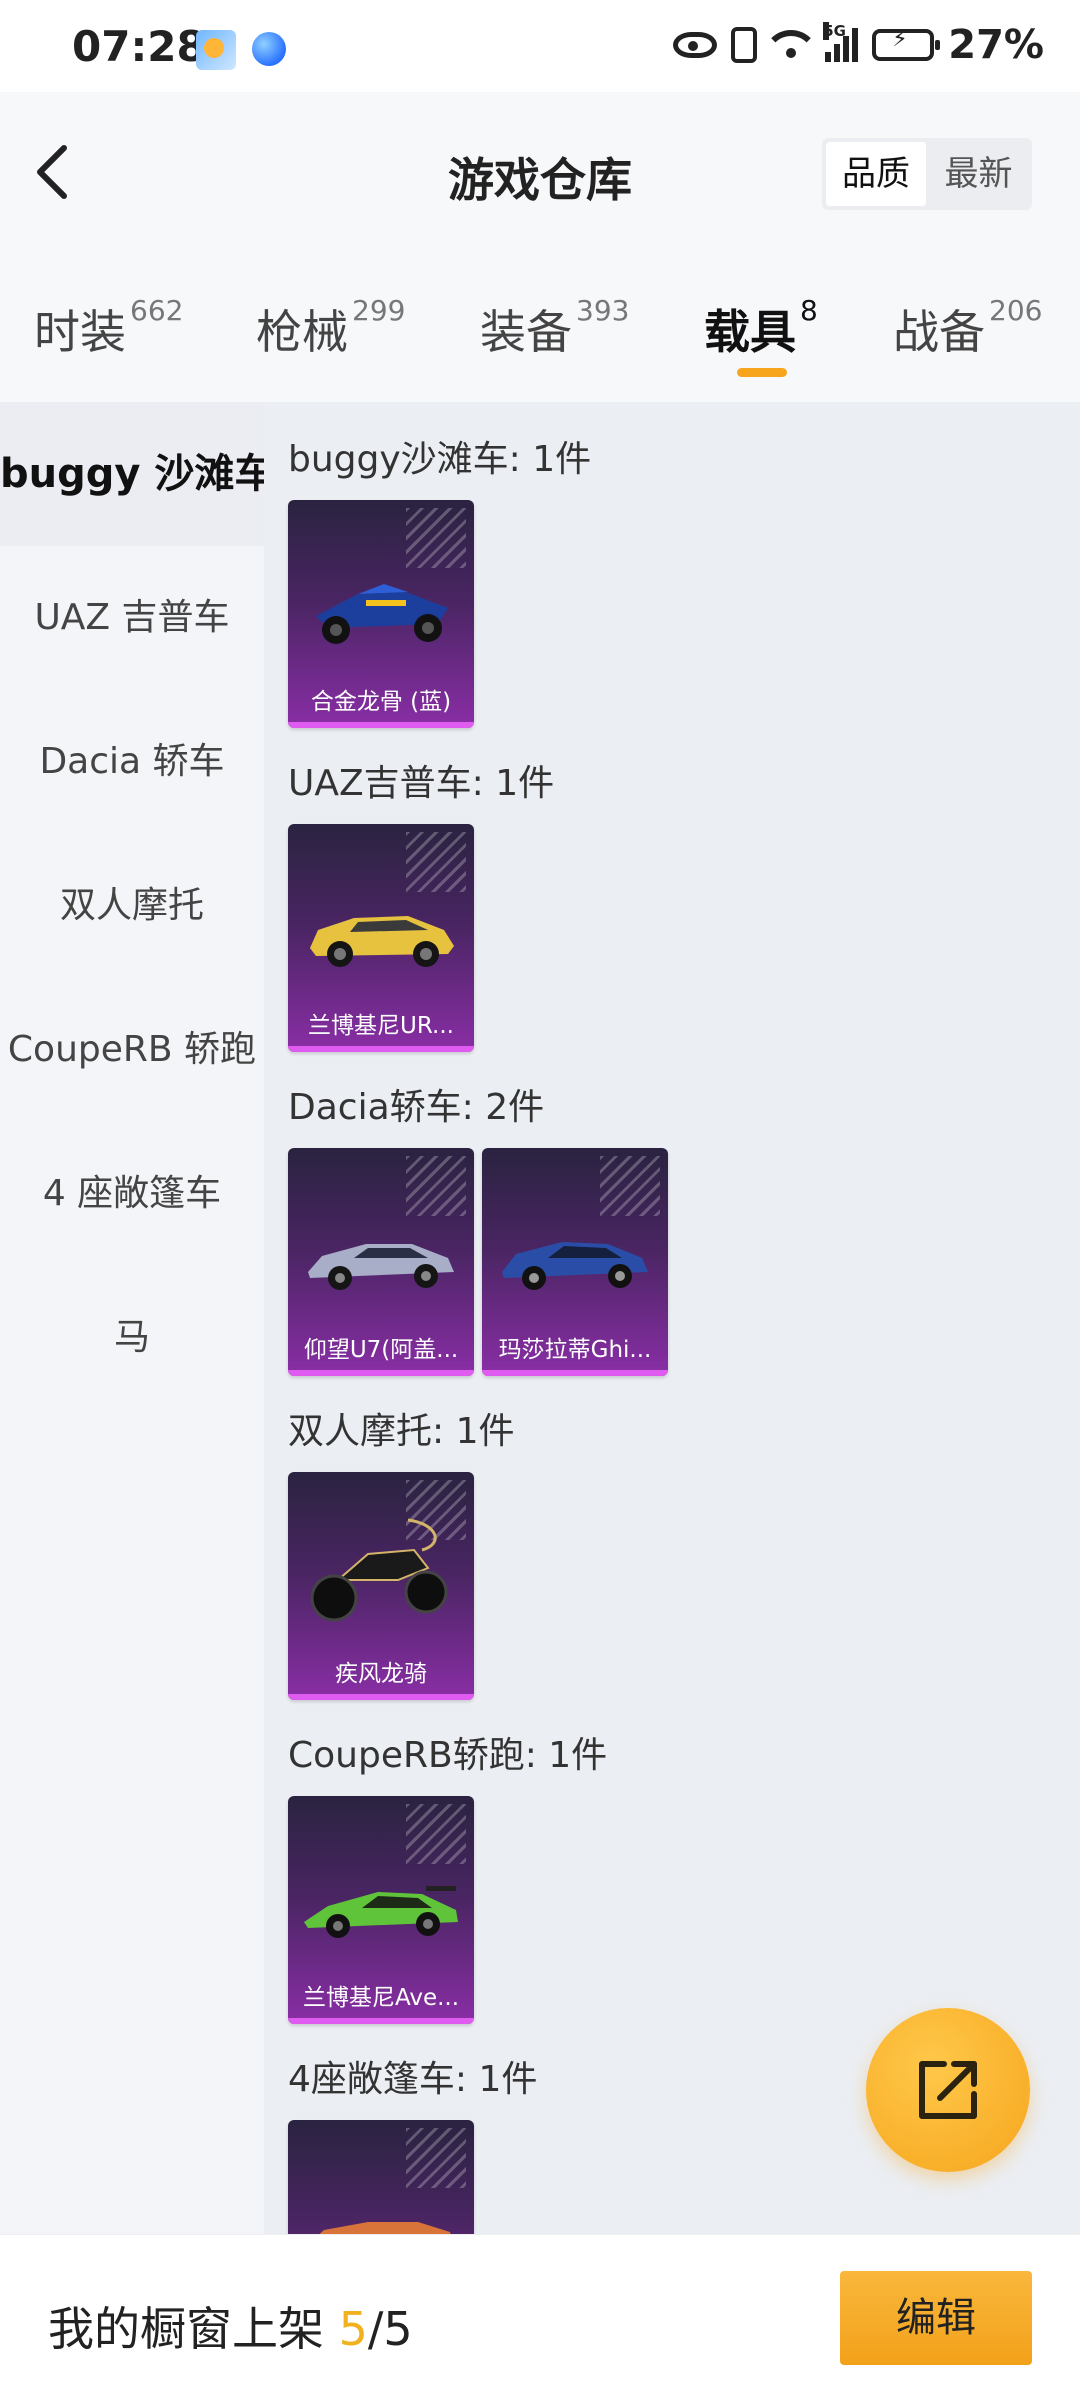 The image size is (1080, 2401). I want to click on tab-vehicles: 载具 8, so click(761, 328).